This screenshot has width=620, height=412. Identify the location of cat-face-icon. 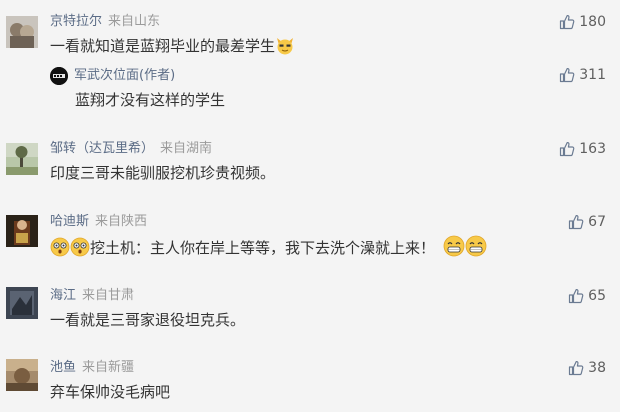
(285, 48).